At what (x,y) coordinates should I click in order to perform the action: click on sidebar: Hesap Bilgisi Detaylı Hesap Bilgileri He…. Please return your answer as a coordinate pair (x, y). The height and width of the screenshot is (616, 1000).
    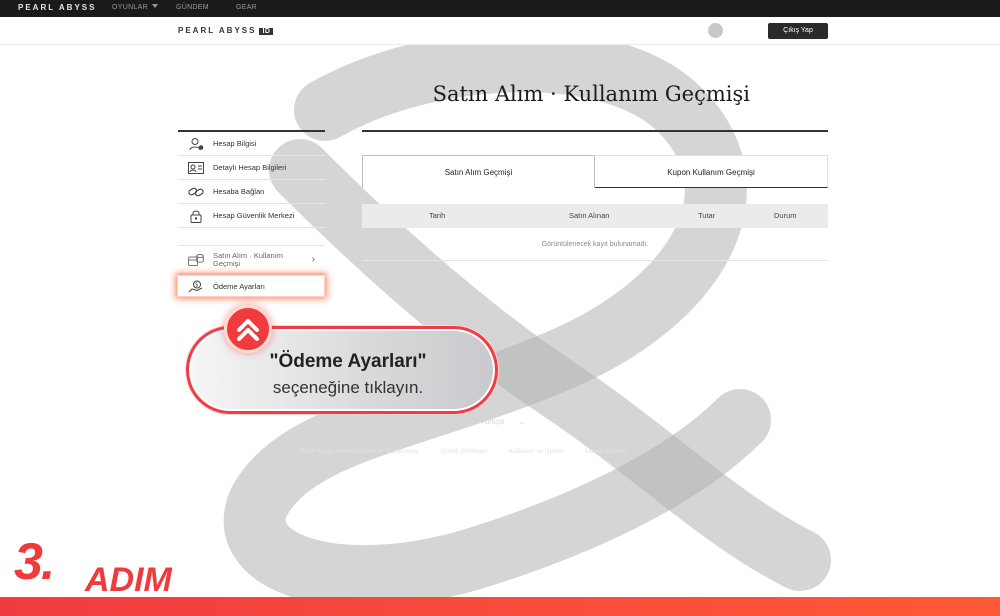
    Looking at the image, I should click on (251, 213).